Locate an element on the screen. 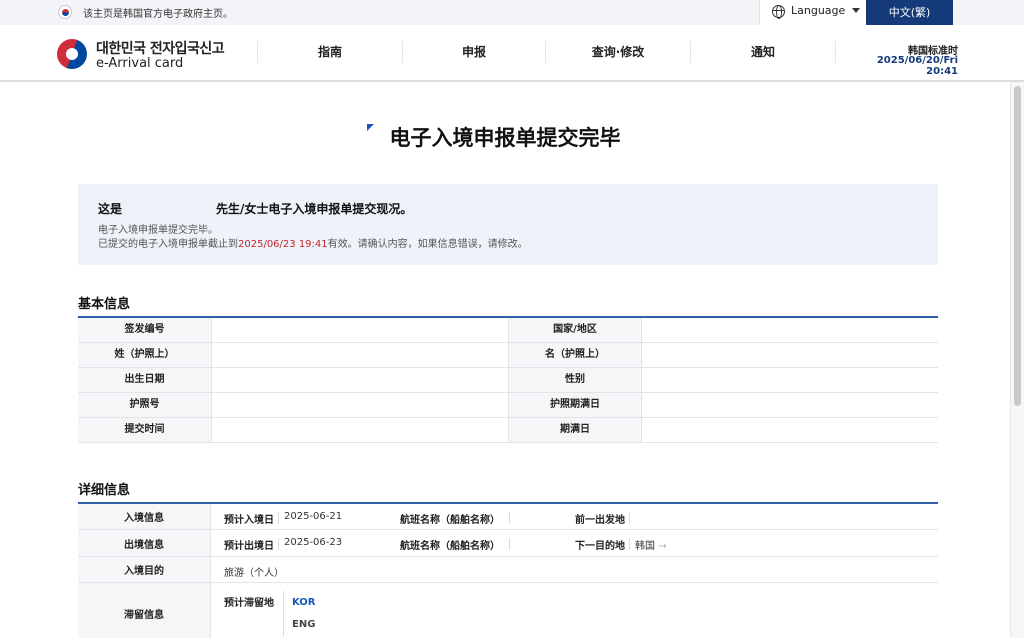  address-kor-tag: KOR is located at coordinates (304, 602).